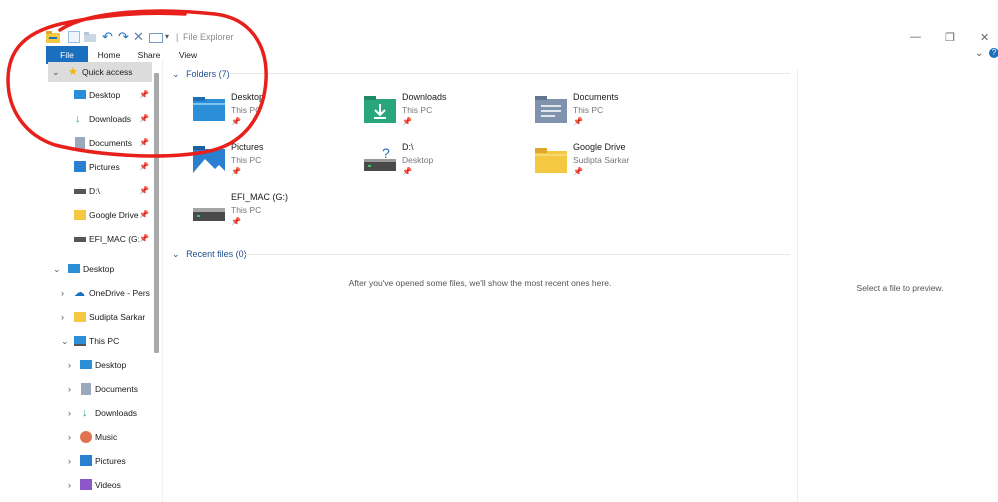 Image resolution: width=998 pixels, height=502 pixels. I want to click on pictures-icon, so click(86, 460).